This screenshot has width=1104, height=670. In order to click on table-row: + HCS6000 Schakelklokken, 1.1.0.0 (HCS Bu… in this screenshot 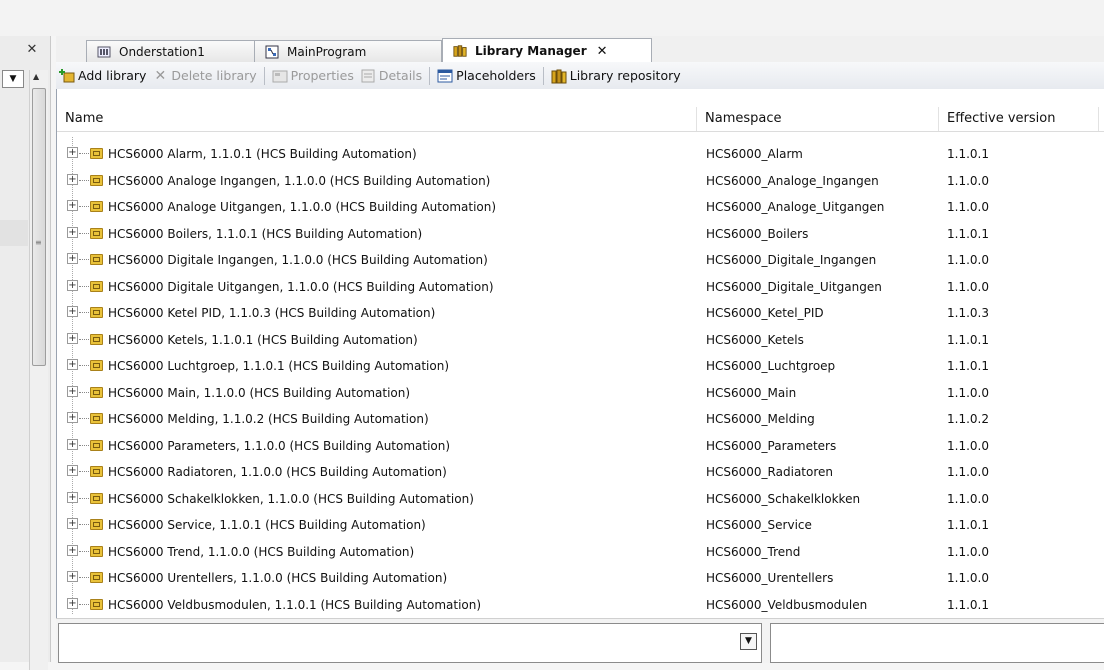, I will do `click(580, 499)`.